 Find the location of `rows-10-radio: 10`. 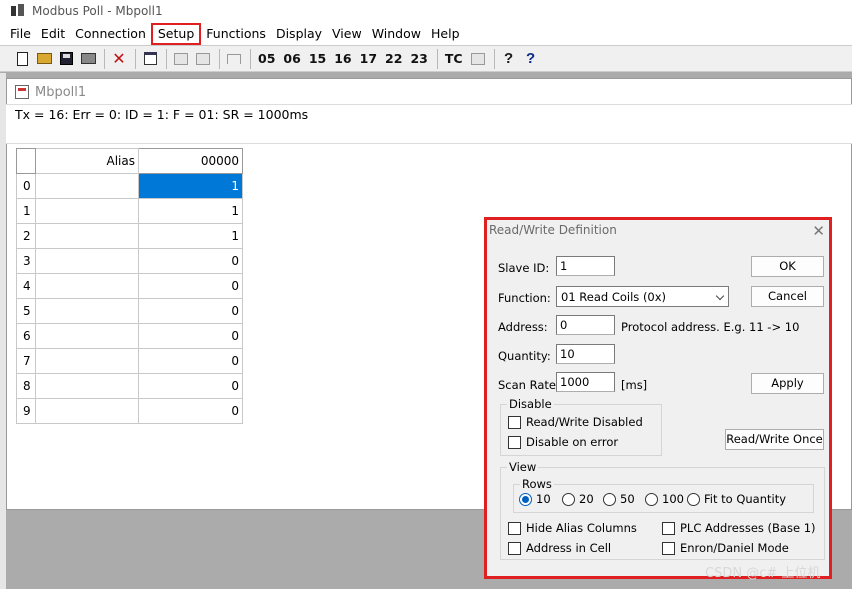

rows-10-radio: 10 is located at coordinates (535, 499).